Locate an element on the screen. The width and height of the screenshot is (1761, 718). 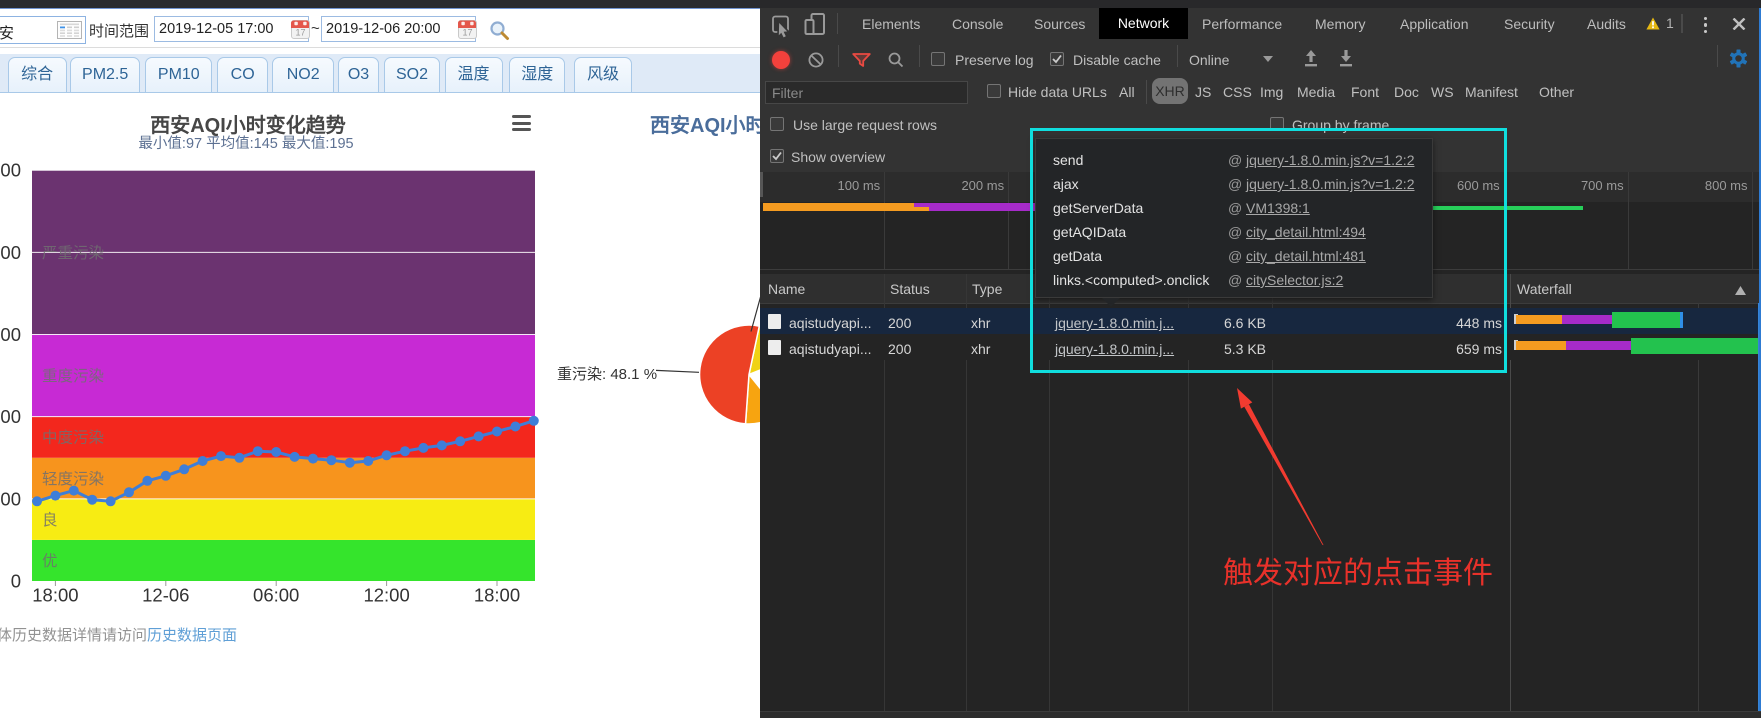
svg-text: 400 is located at coordinates (10, 252).